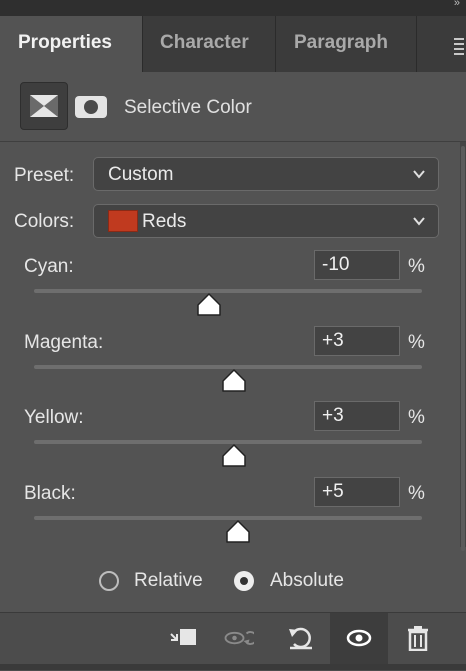 The width and height of the screenshot is (466, 671). What do you see at coordinates (141, 174) in the screenshot?
I see `preset-value: Custom` at bounding box center [141, 174].